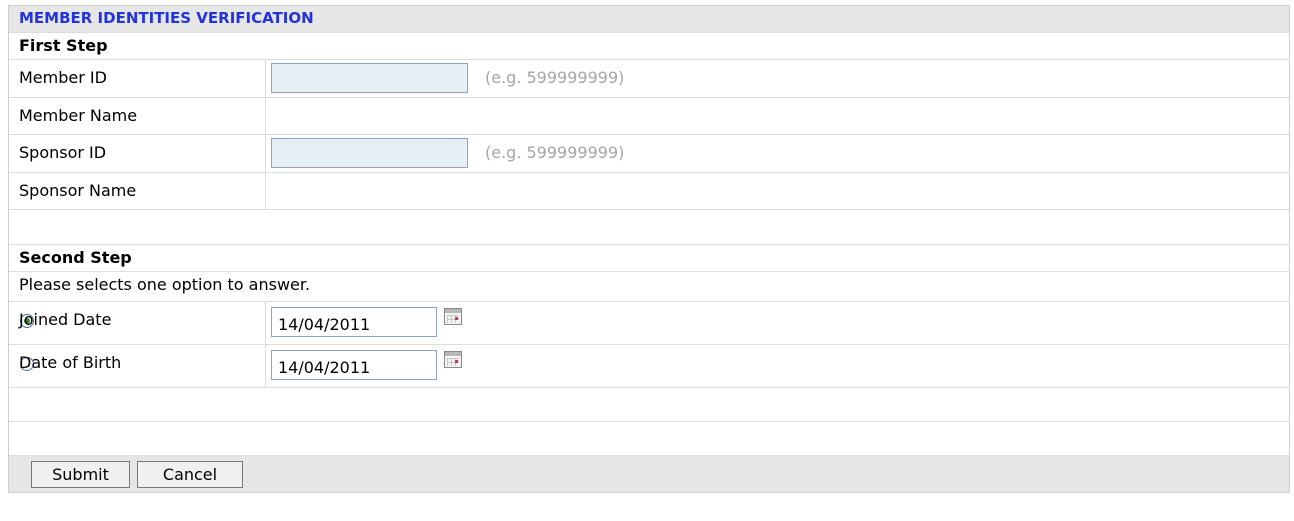 This screenshot has width=1294, height=521. I want to click on instruction-text: Please selects one option to answer., so click(165, 284).